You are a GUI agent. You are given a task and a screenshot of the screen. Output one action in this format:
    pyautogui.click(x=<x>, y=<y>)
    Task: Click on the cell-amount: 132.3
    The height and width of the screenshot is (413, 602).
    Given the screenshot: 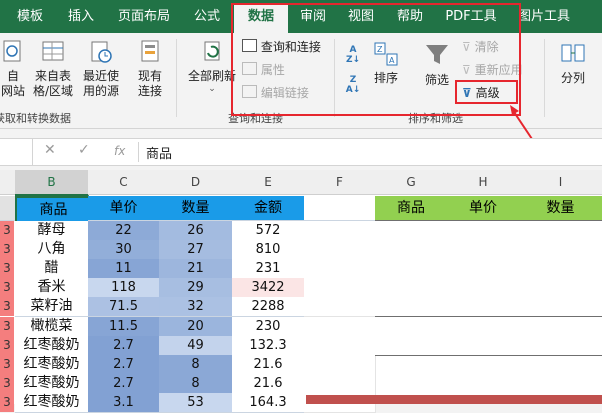 What is the action you would take?
    pyautogui.click(x=268, y=345)
    